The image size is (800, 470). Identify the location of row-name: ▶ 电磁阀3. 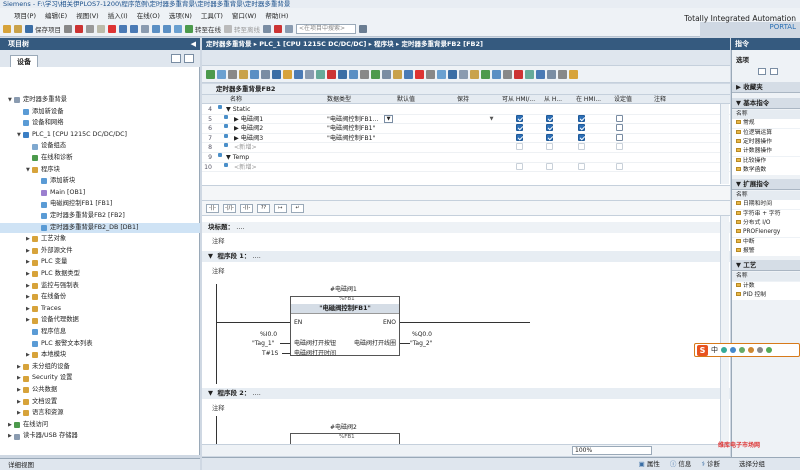
(248, 139).